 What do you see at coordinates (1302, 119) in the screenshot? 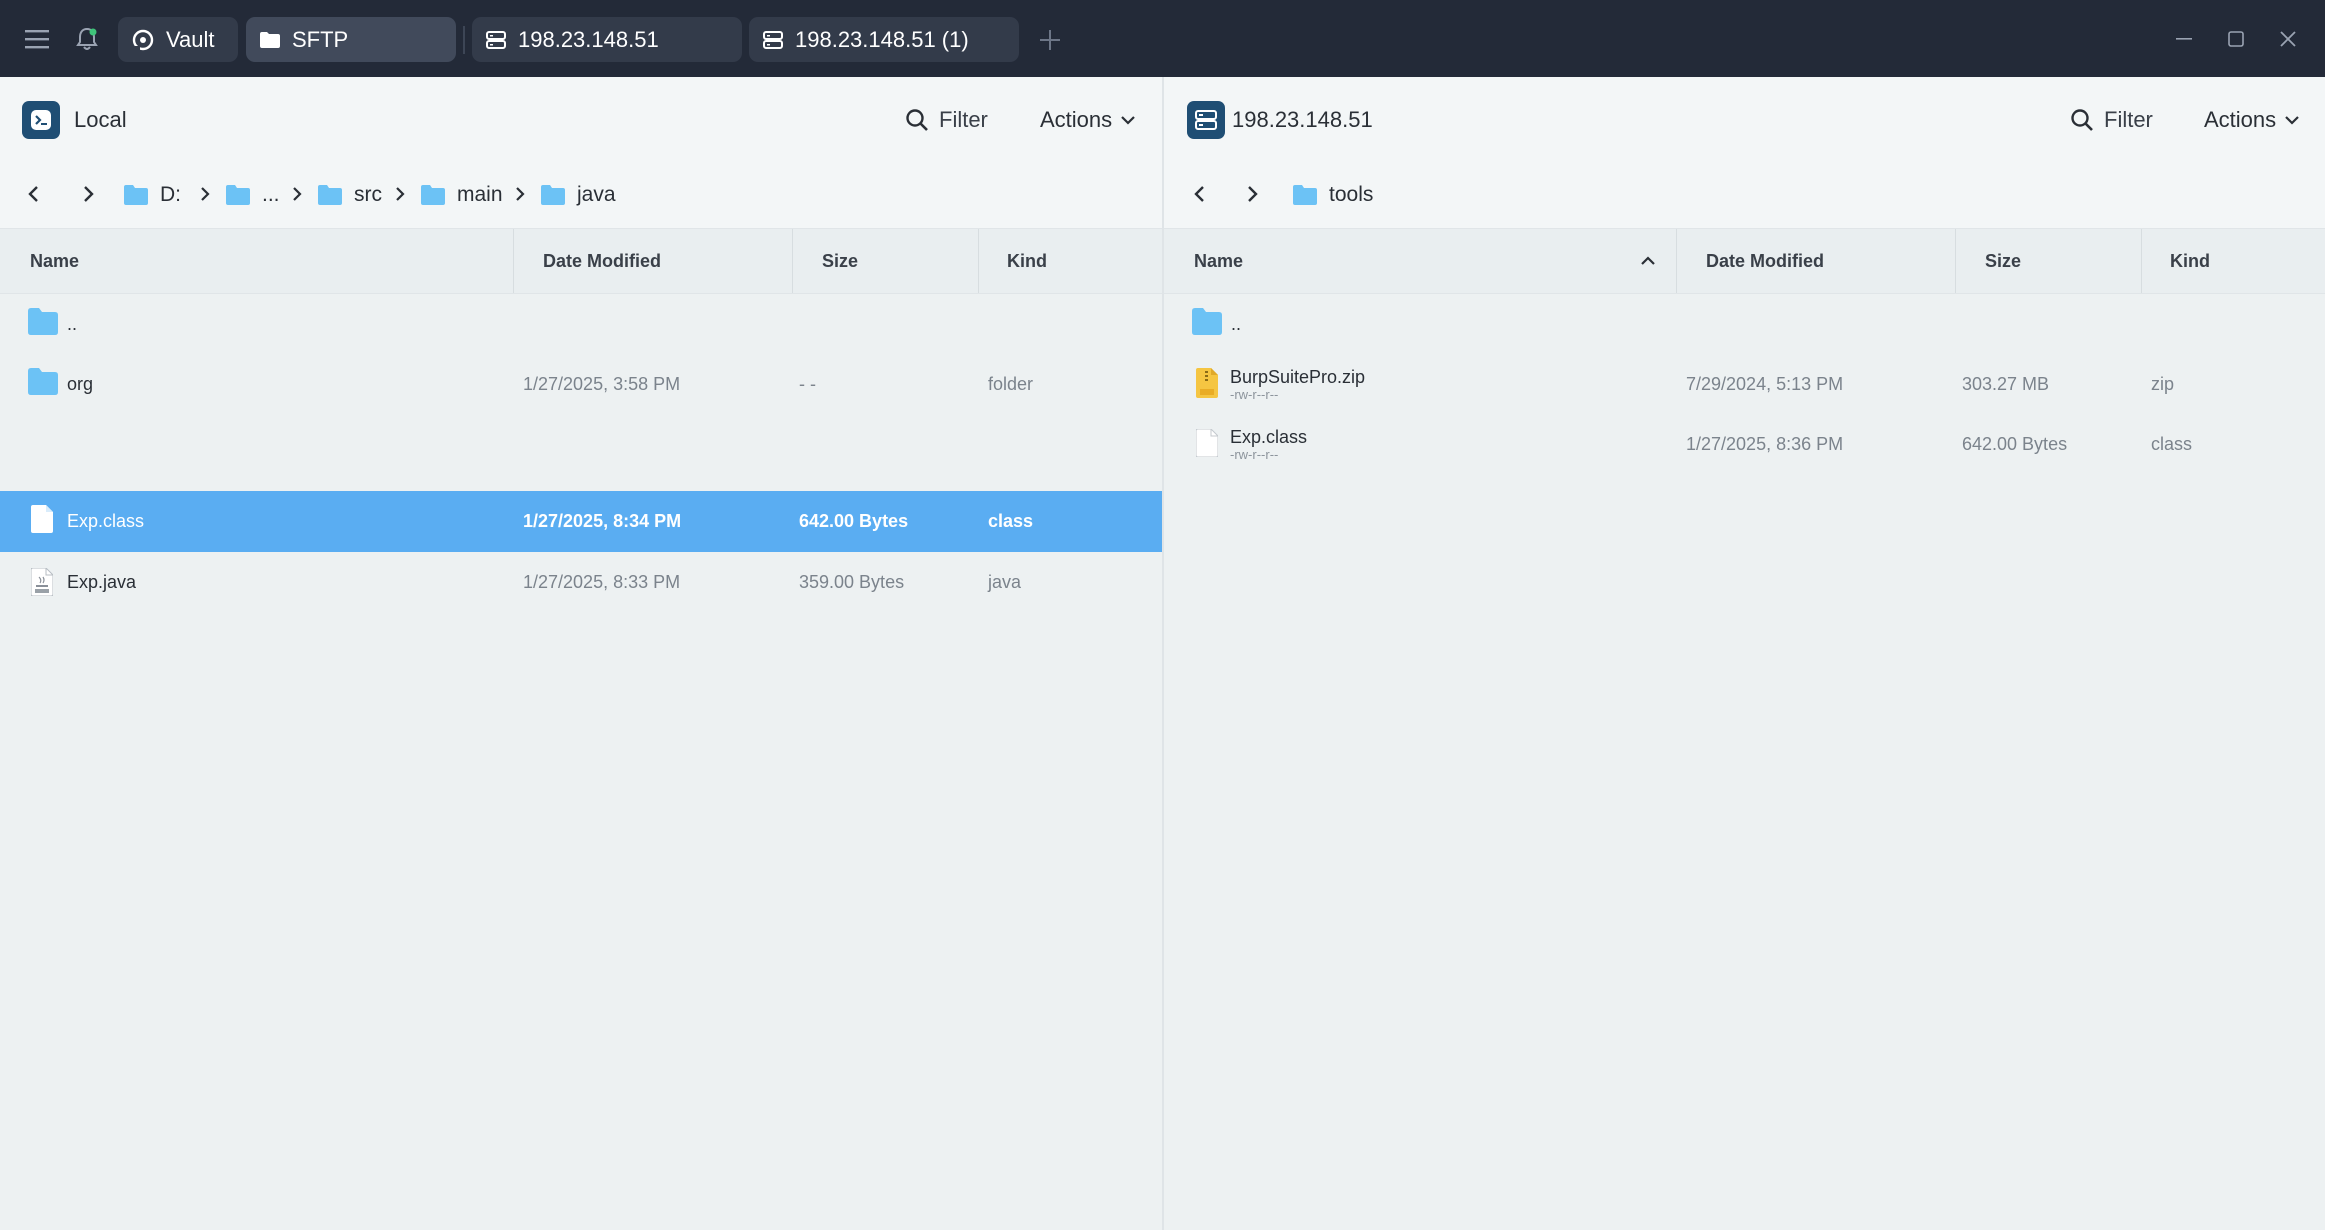
I see `remote-pane-title: 198.23.148.51` at bounding box center [1302, 119].